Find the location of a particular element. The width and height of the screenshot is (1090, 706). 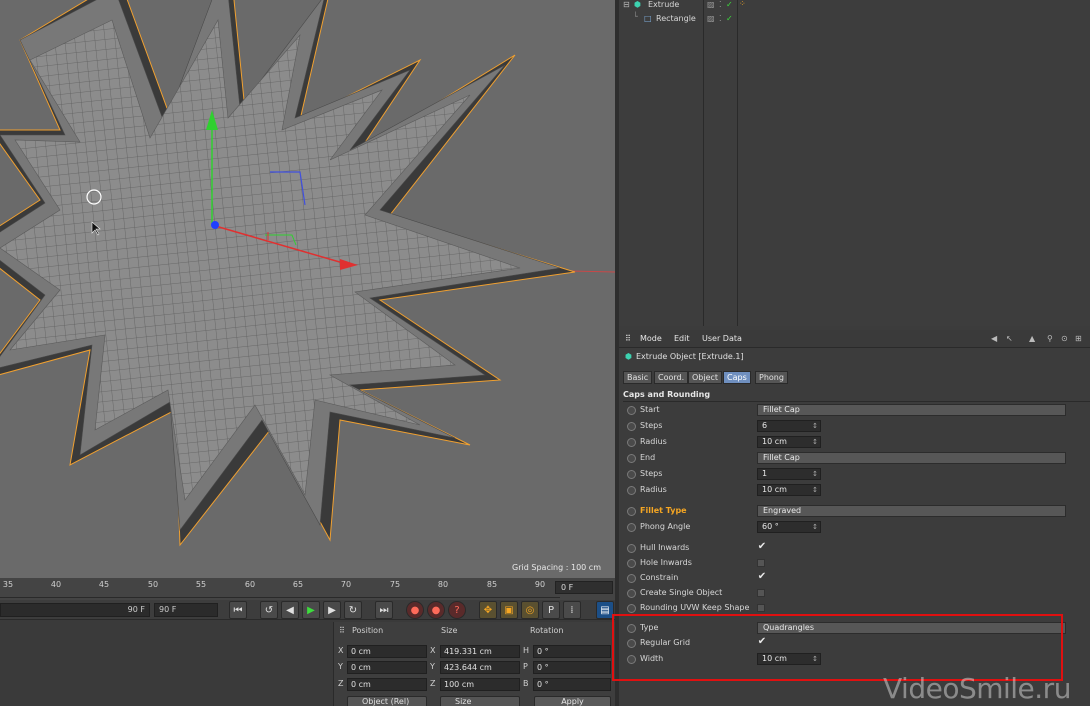

tab-phong: Phong is located at coordinates (771, 377).